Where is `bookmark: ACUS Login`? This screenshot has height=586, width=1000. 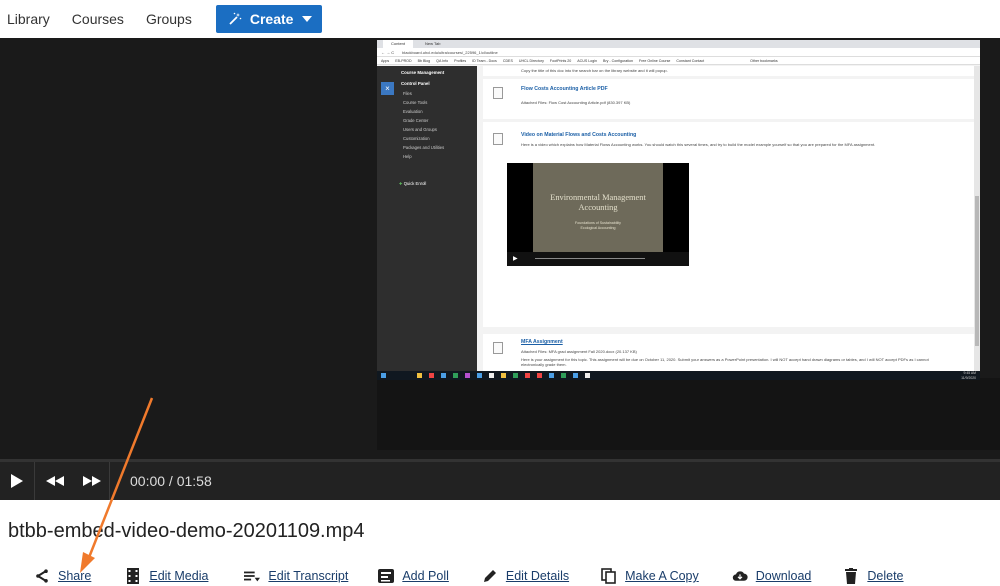 bookmark: ACUS Login is located at coordinates (587, 60).